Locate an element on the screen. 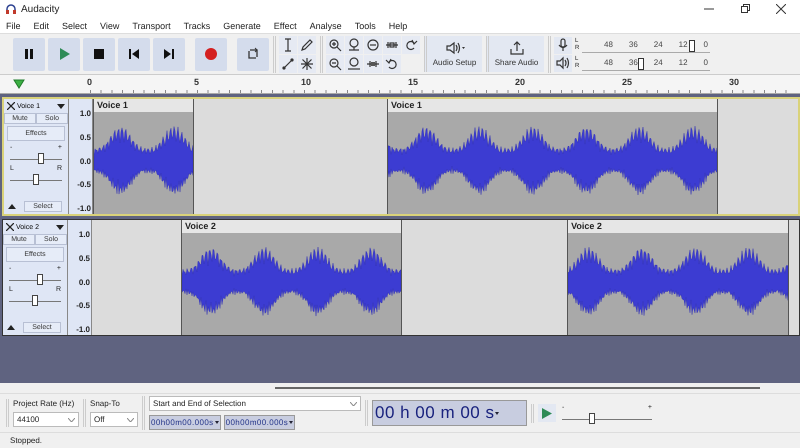  share-icon is located at coordinates (516, 48).